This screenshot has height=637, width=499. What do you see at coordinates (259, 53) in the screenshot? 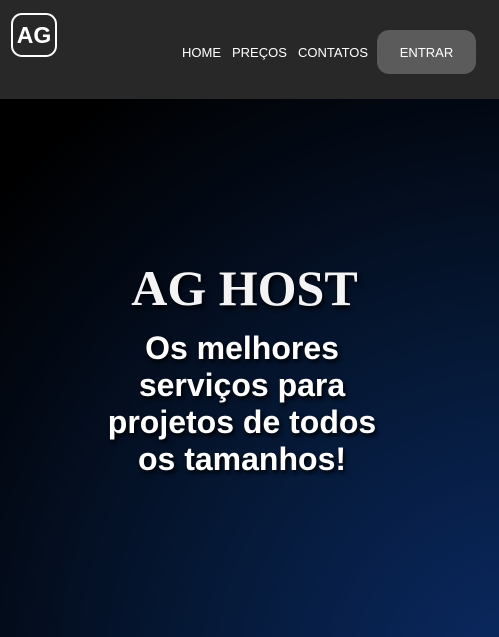
I see `nav-link-precos: PREÇOS` at bounding box center [259, 53].